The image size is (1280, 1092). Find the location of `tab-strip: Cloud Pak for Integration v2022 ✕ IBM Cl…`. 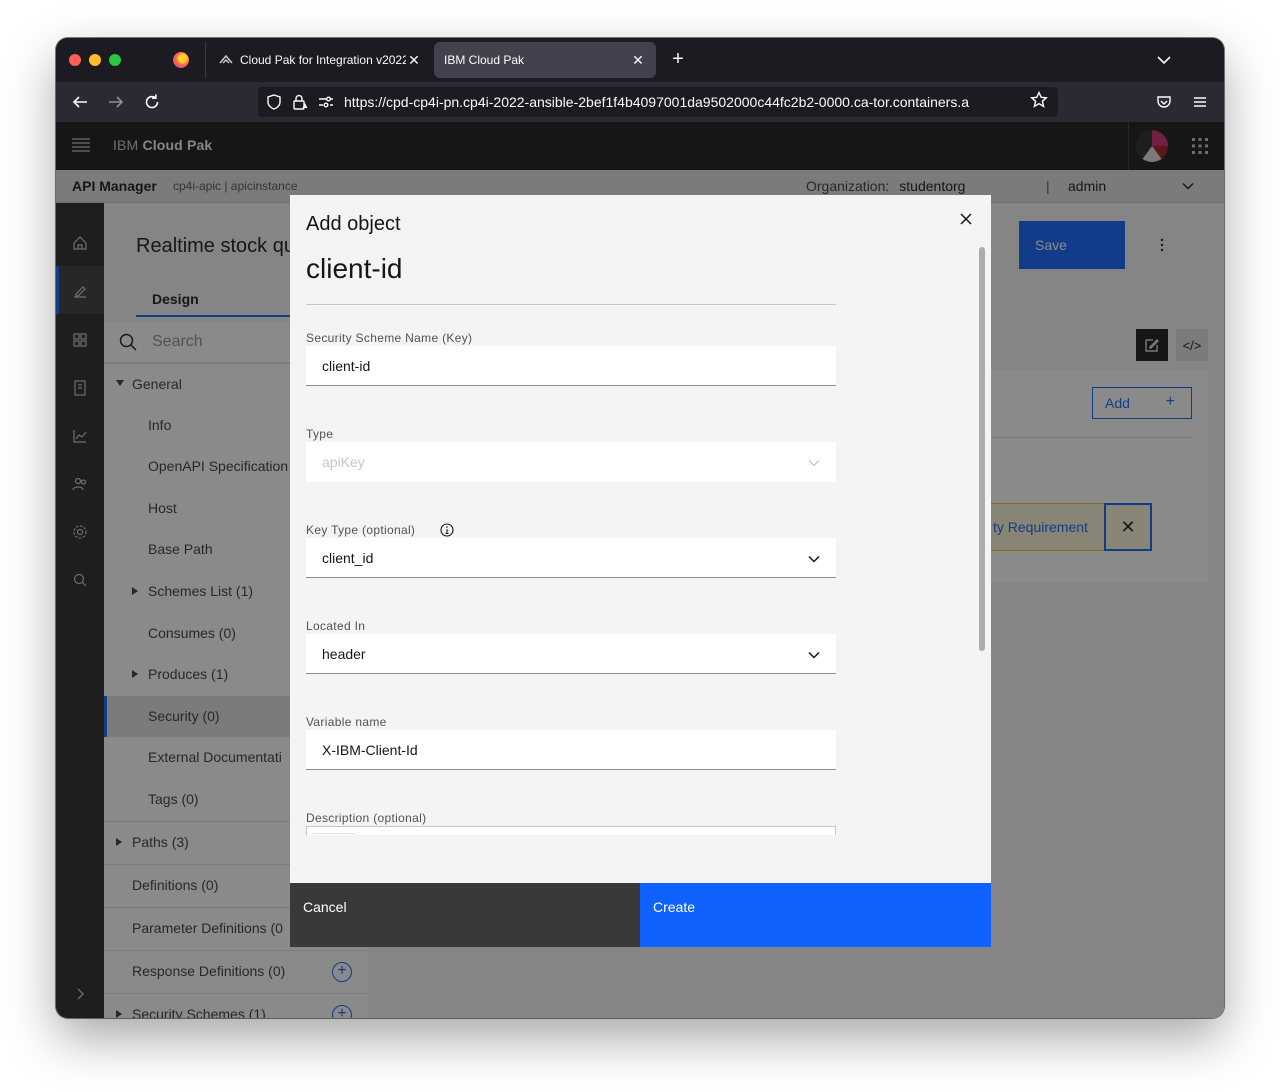

tab-strip: Cloud Pak for Integration v2022 ✕ IBM Cl… is located at coordinates (640, 60).